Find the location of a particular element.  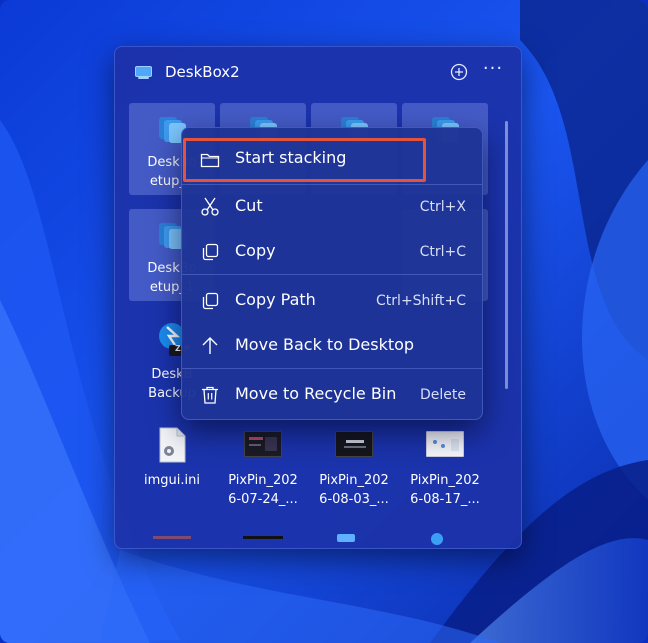

scrollbar is located at coordinates (506, 255).